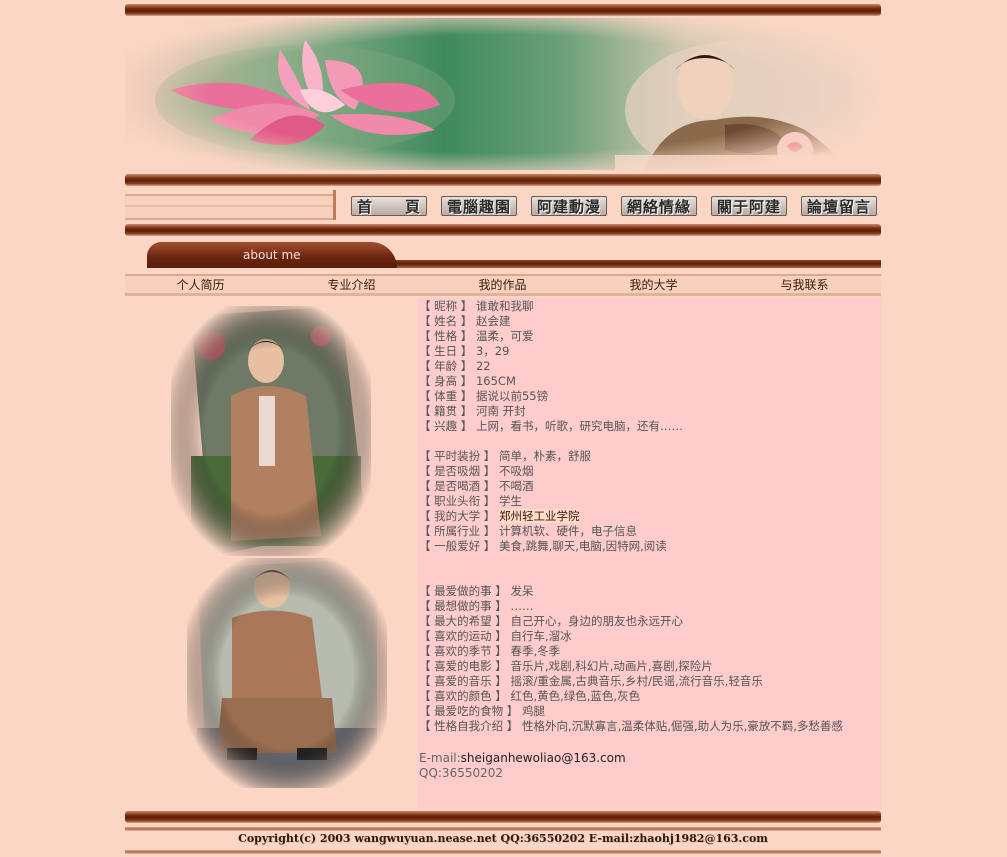  Describe the element at coordinates (649, 501) in the screenshot. I see `profile-row: 【 职业头衔 】 学生` at that location.